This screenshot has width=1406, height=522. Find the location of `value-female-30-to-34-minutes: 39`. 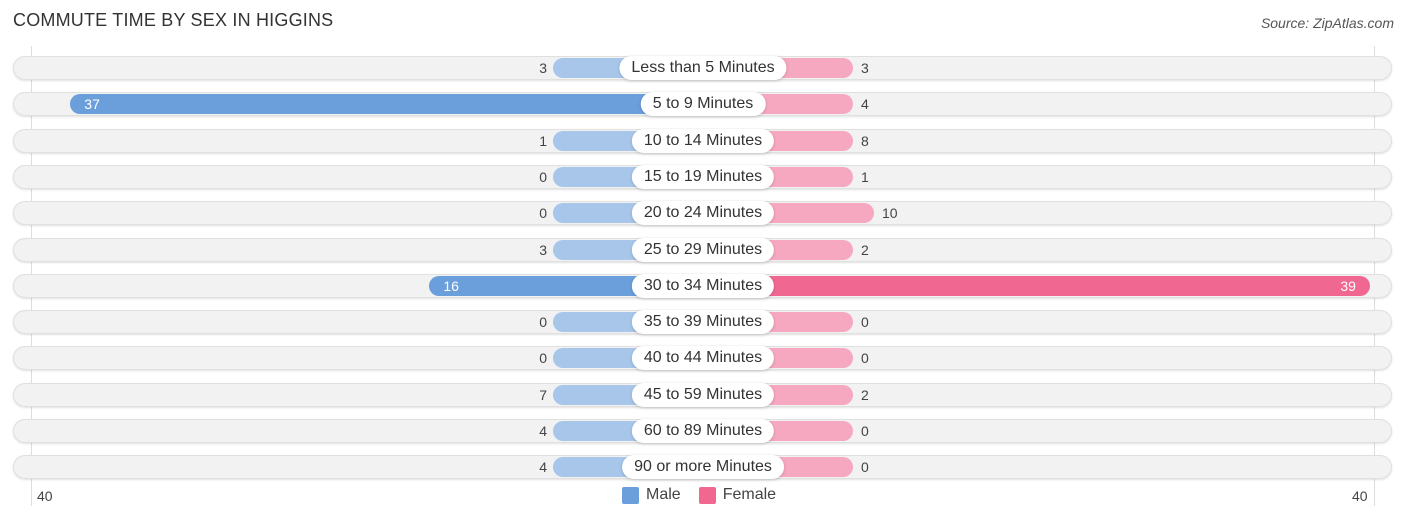

value-female-30-to-34-minutes: 39 is located at coordinates (1348, 285).